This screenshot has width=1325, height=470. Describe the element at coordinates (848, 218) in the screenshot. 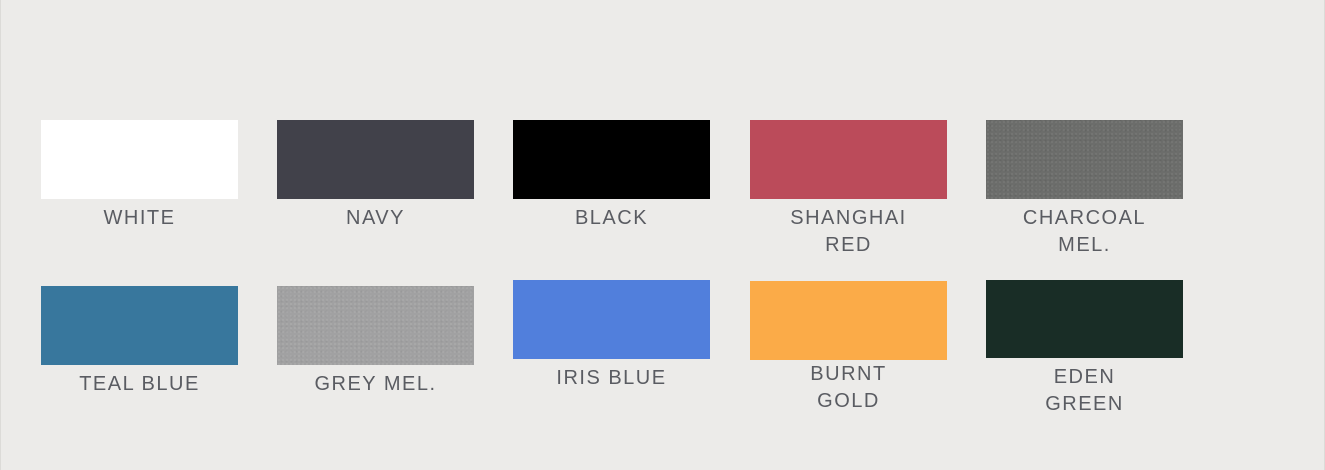

I see `swatch-label-line: SHANGHAI` at that location.